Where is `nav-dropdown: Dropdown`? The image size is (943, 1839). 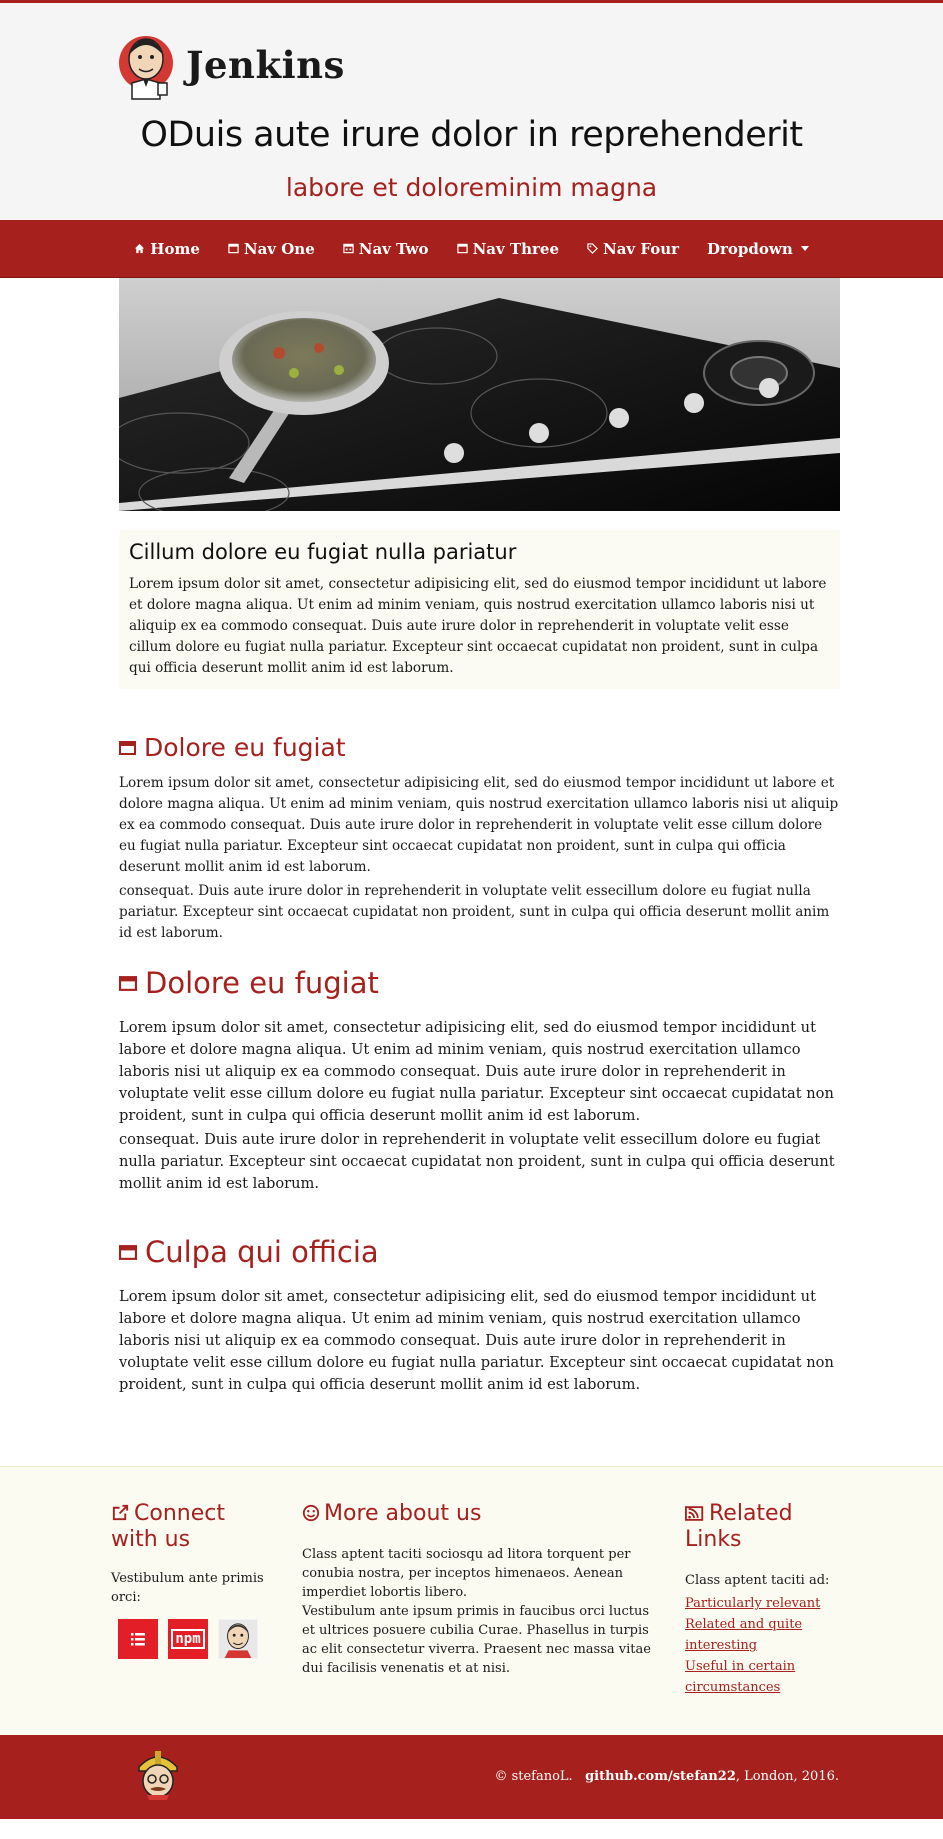
nav-dropdown: Dropdown is located at coordinates (758, 249).